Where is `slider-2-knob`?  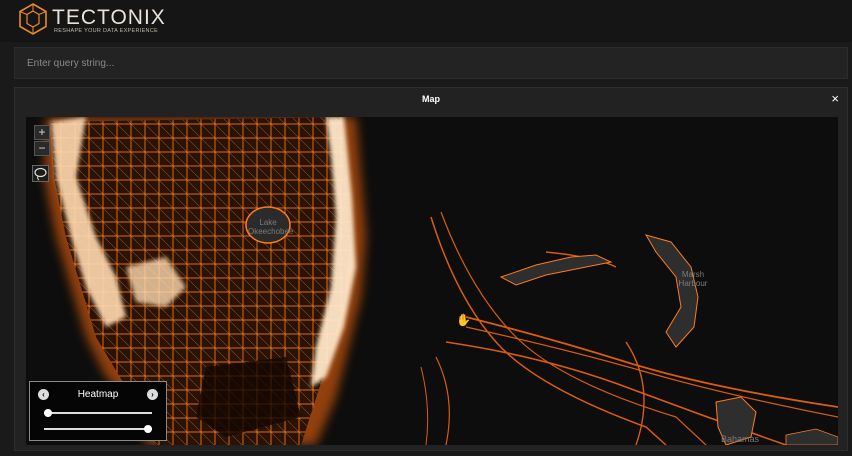 slider-2-knob is located at coordinates (148, 429).